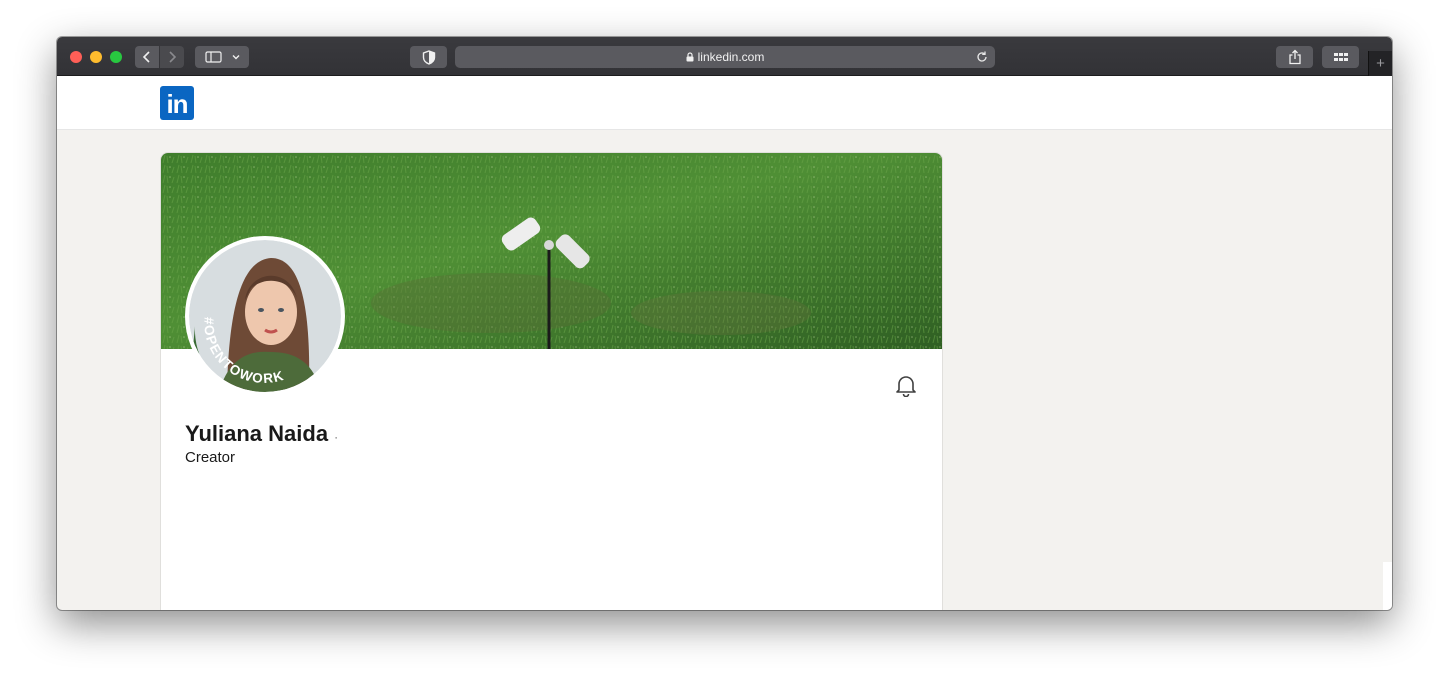 This screenshot has width=1448, height=684. What do you see at coordinates (982, 57) in the screenshot?
I see `reload-icon` at bounding box center [982, 57].